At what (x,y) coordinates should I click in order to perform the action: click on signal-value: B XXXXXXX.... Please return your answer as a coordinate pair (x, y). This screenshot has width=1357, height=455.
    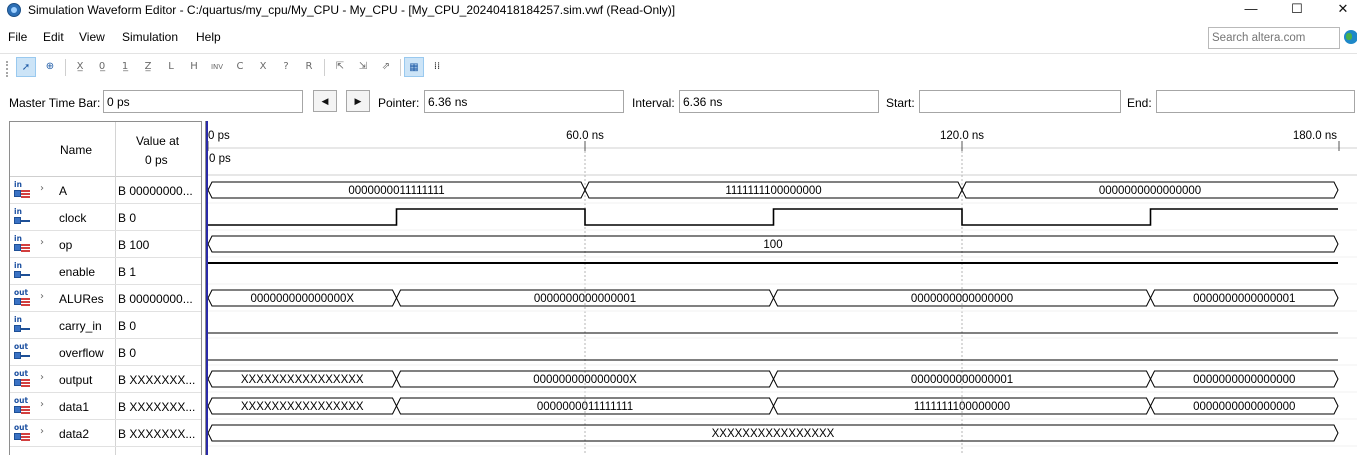
    Looking at the image, I should click on (157, 407).